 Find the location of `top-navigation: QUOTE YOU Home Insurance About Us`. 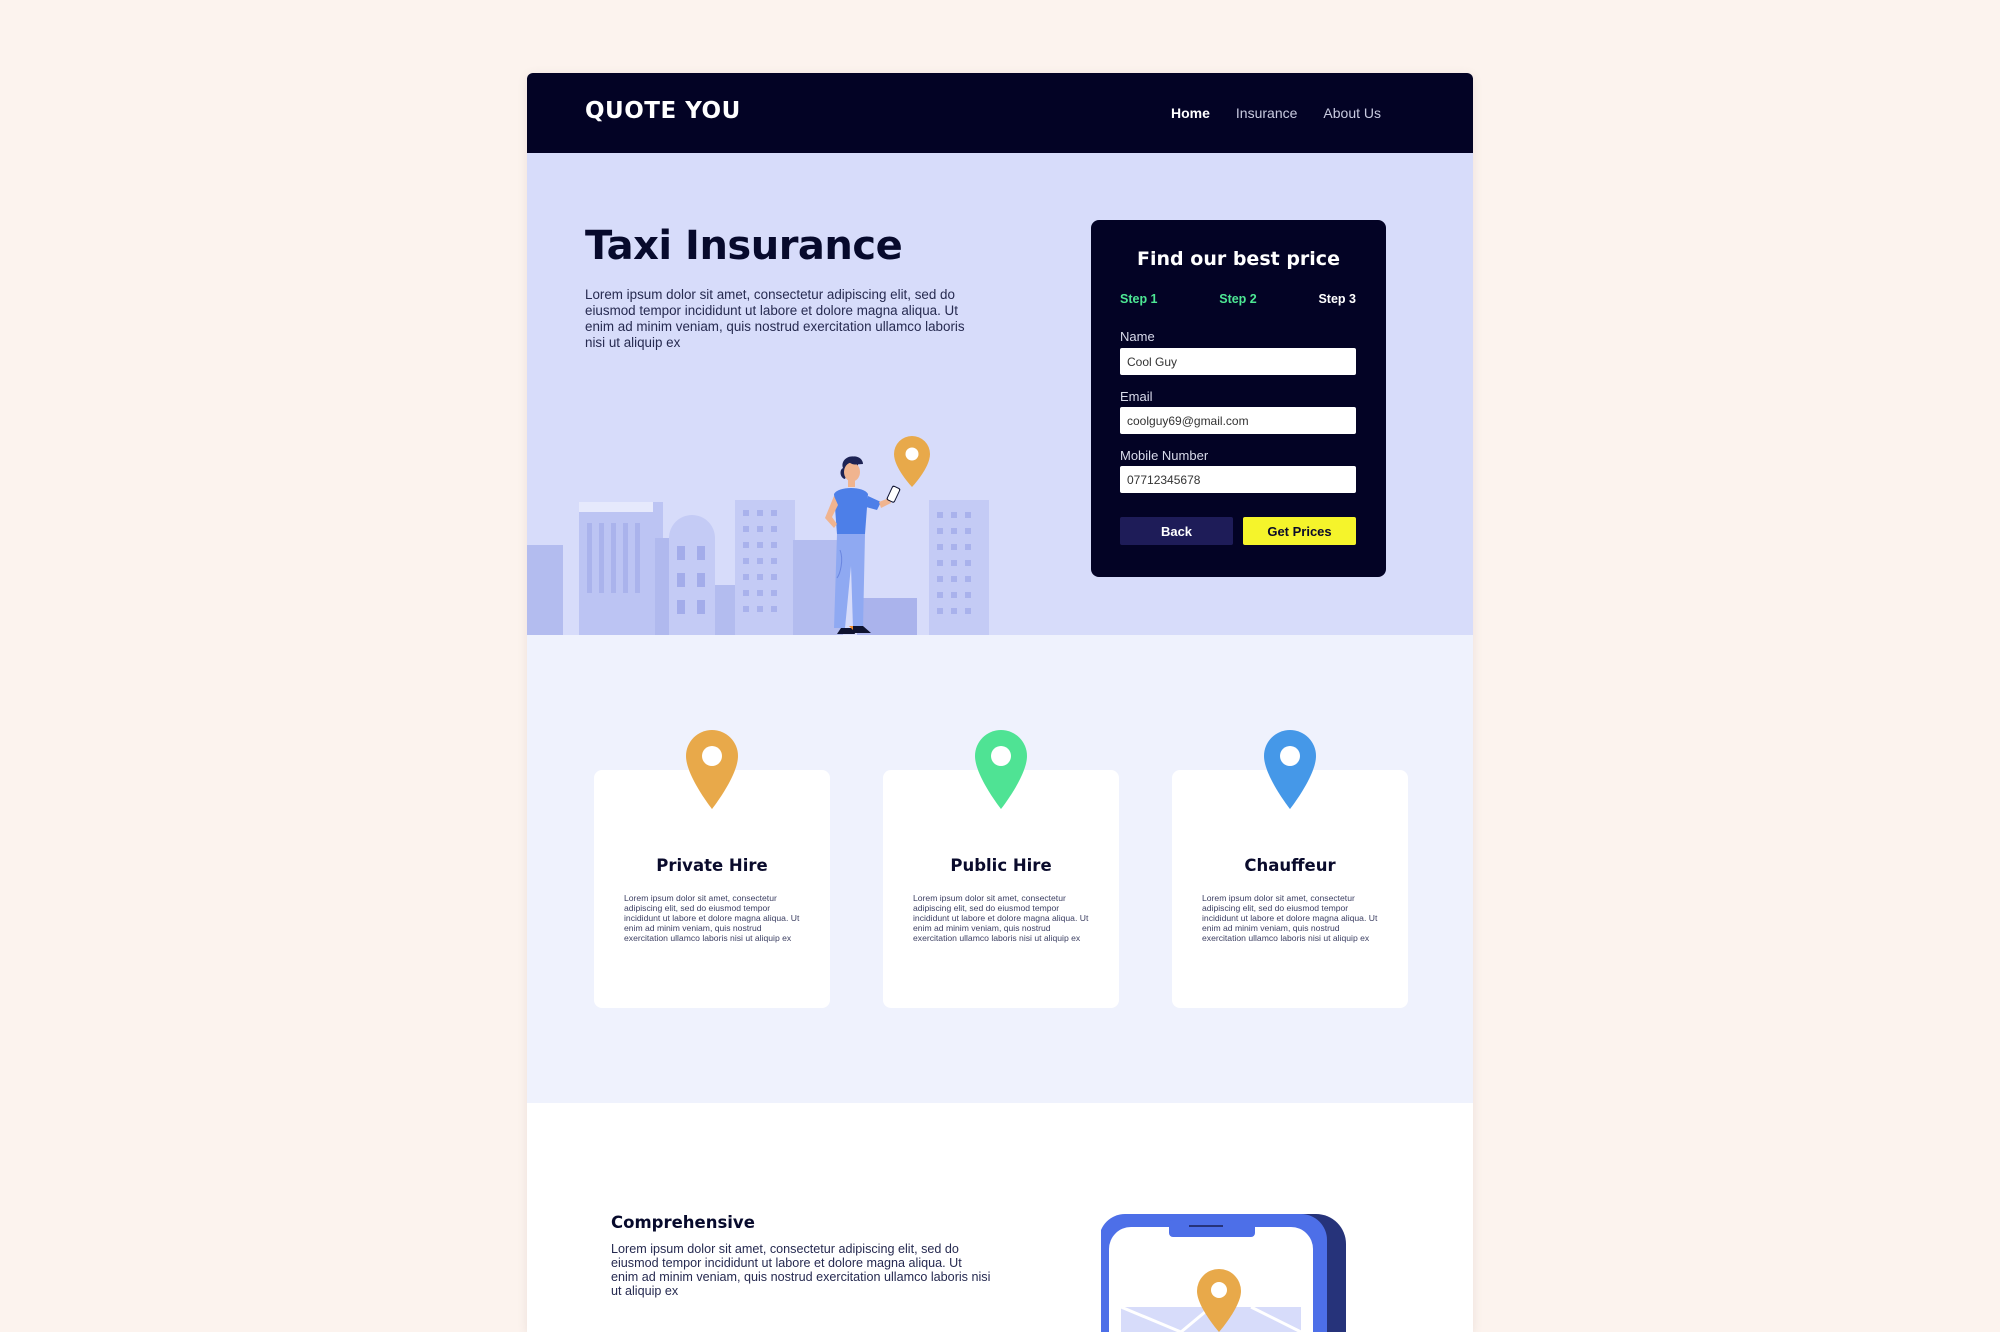

top-navigation: QUOTE YOU Home Insurance About Us is located at coordinates (1000, 113).